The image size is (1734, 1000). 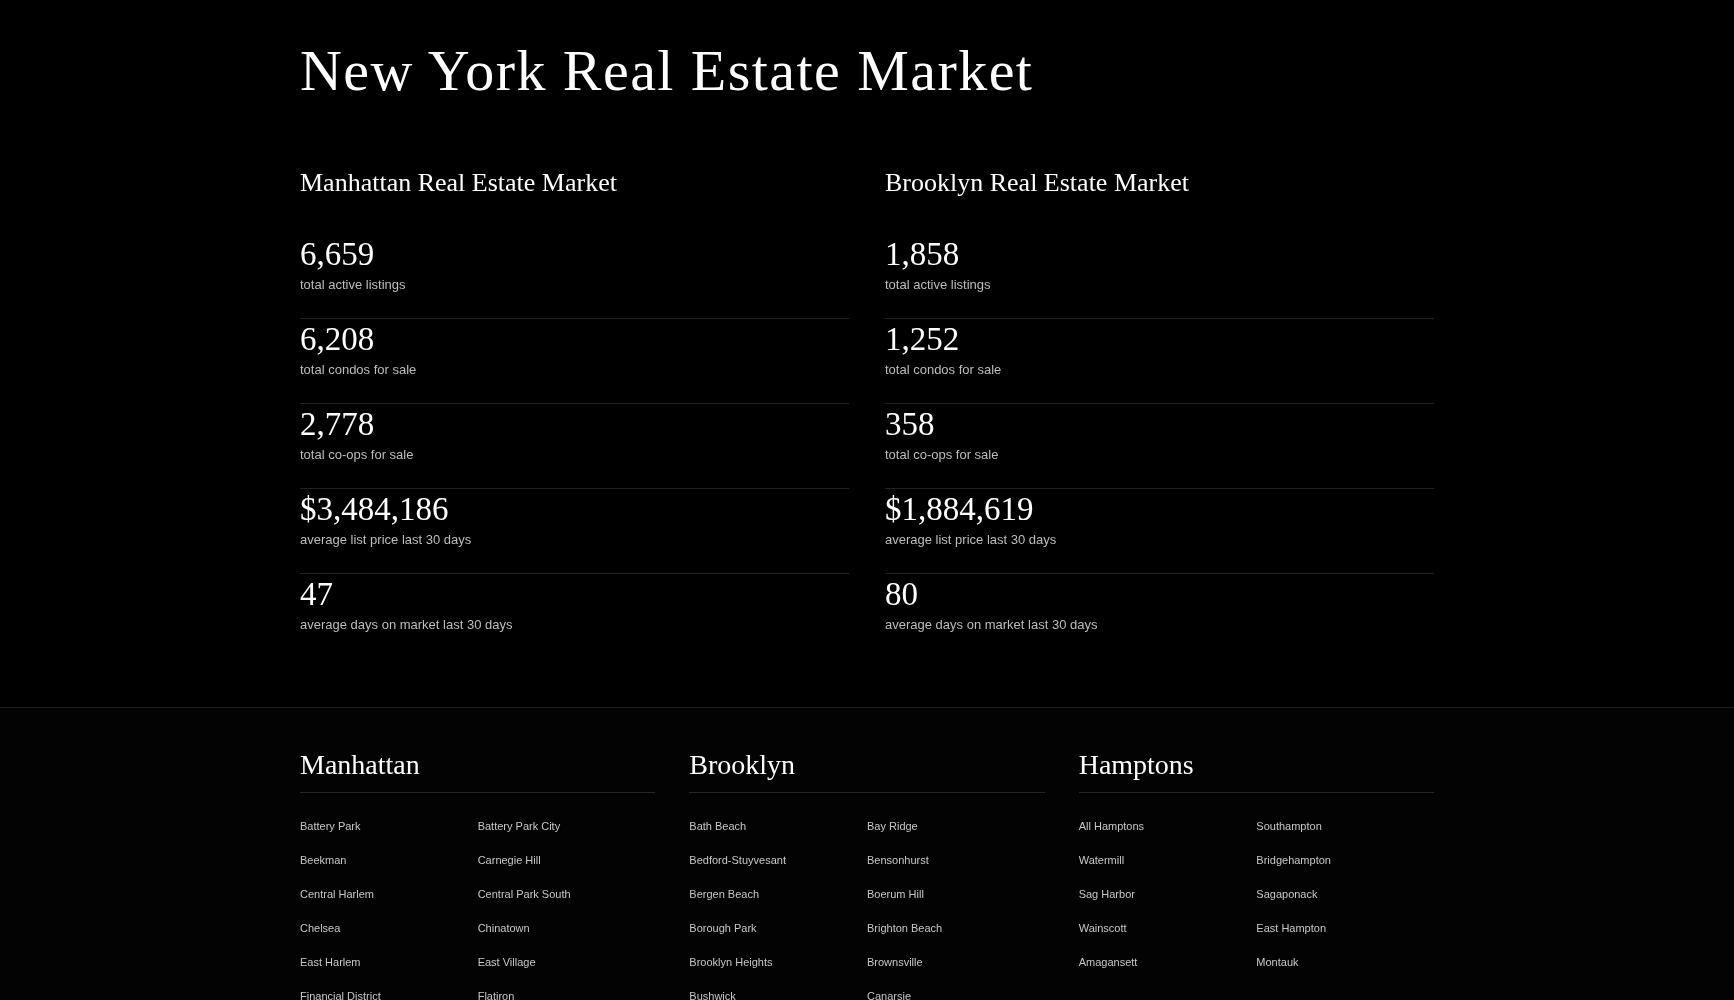 What do you see at coordinates (458, 183) in the screenshot?
I see `section-title: Manhattan Real Estate Market` at bounding box center [458, 183].